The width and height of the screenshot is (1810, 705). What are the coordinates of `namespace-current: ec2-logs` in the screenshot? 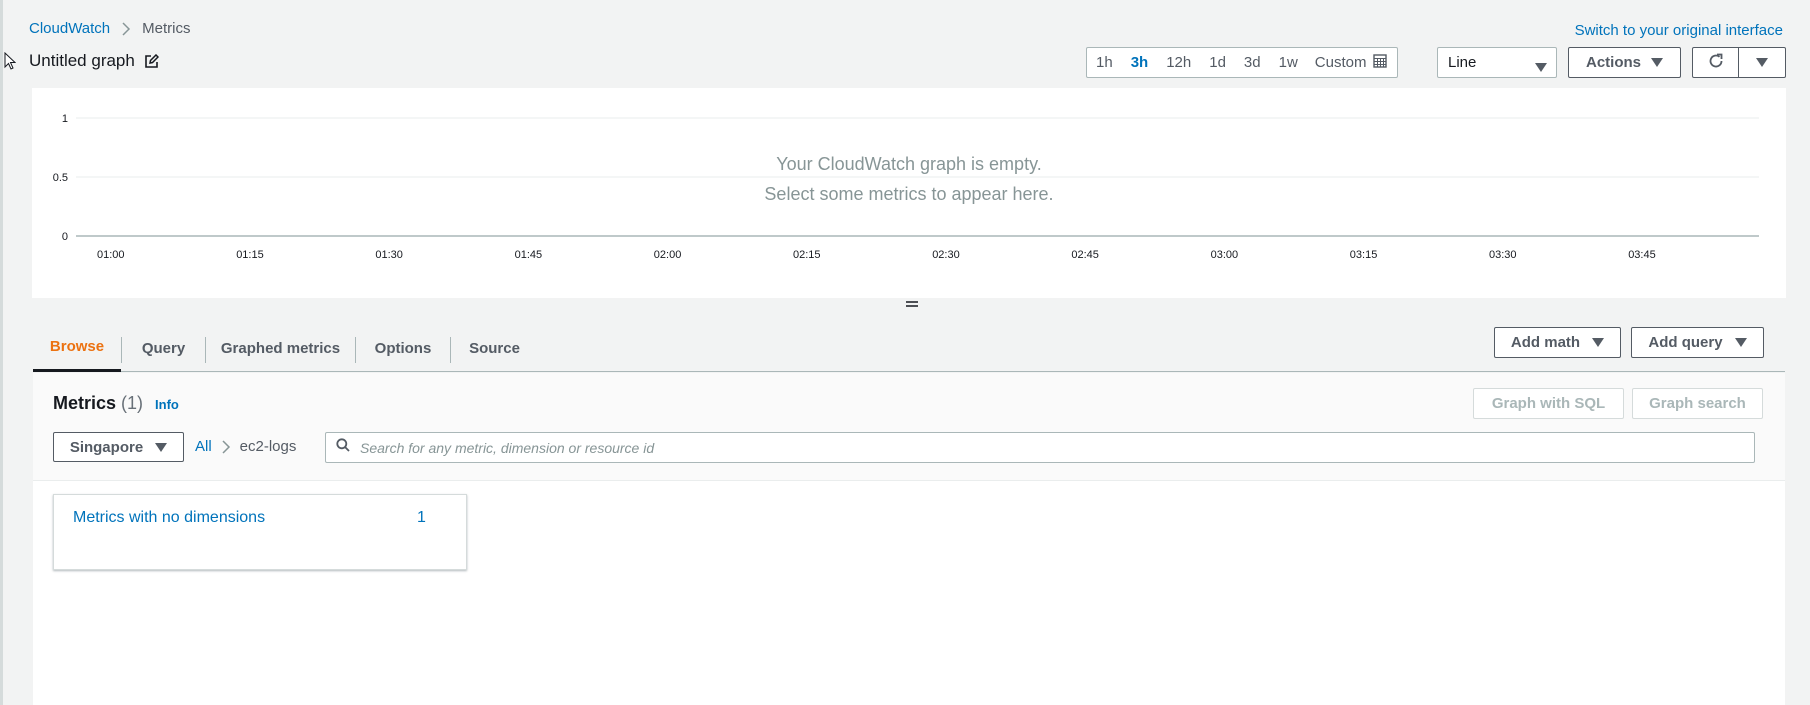 It's located at (268, 446).